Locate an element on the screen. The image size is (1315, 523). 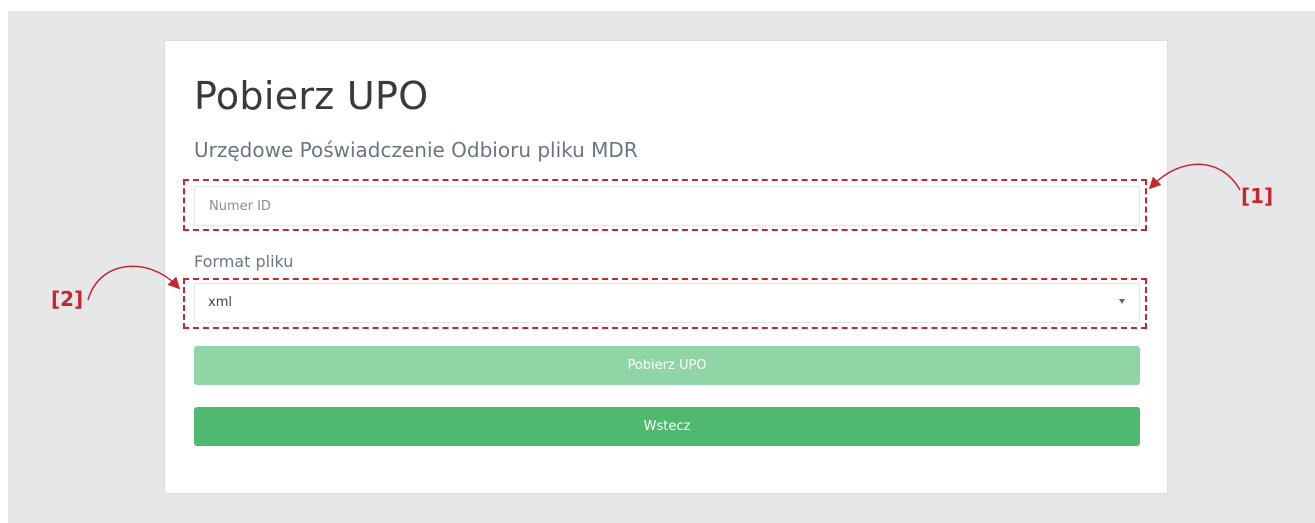
download-upo-button: Pobierz UPO is located at coordinates (667, 365).